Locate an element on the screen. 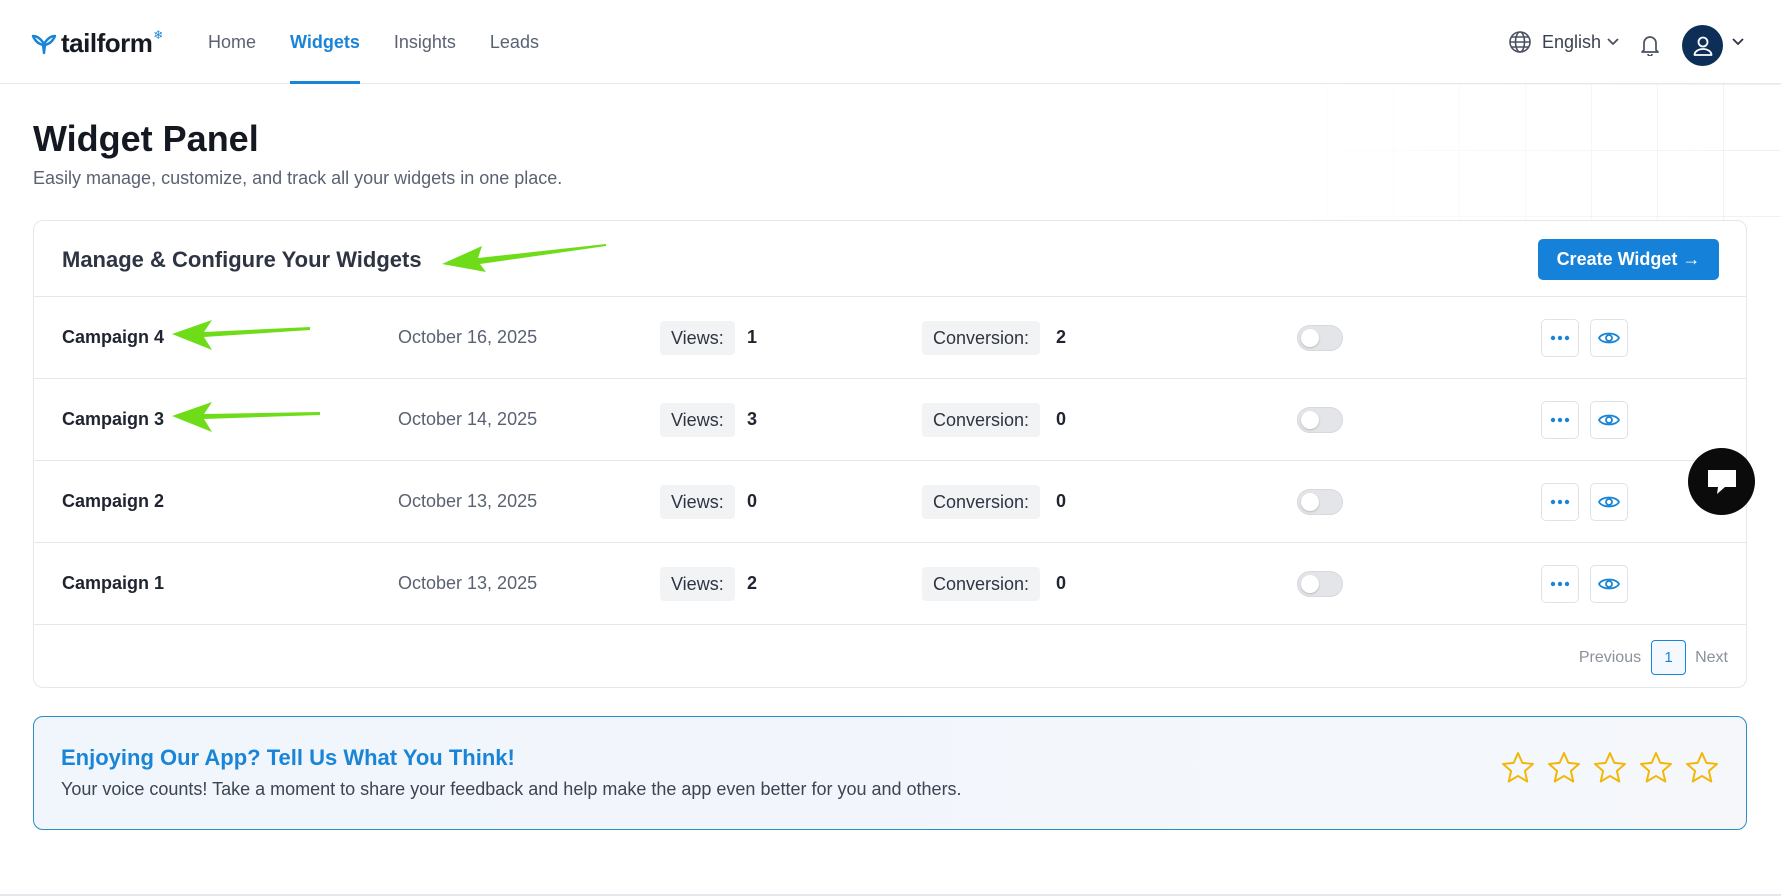 The height and width of the screenshot is (896, 1781). card-title: Manage & Configure Your Widgets is located at coordinates (242, 259).